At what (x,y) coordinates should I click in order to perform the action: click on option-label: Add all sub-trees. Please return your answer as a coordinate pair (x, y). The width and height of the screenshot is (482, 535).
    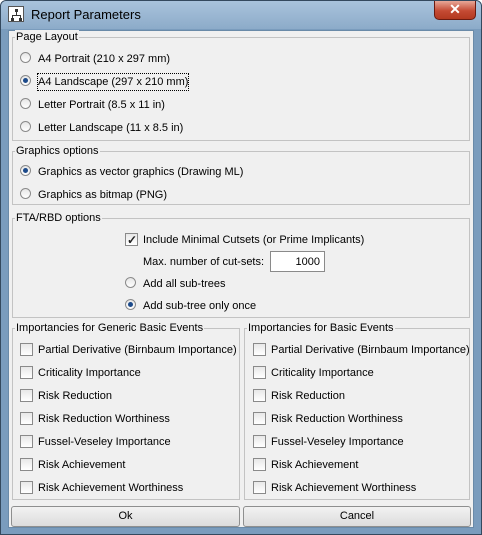
    Looking at the image, I should click on (184, 284).